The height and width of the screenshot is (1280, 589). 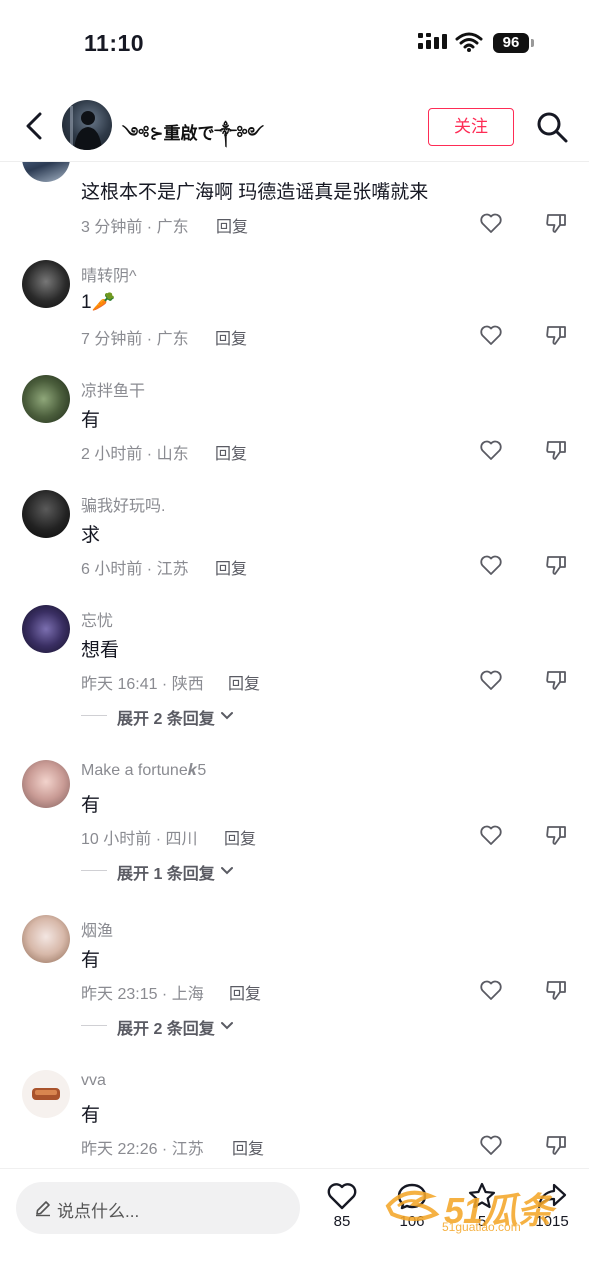 I want to click on comment-meta: 7 分钟前 · 广东, so click(x=135, y=339).